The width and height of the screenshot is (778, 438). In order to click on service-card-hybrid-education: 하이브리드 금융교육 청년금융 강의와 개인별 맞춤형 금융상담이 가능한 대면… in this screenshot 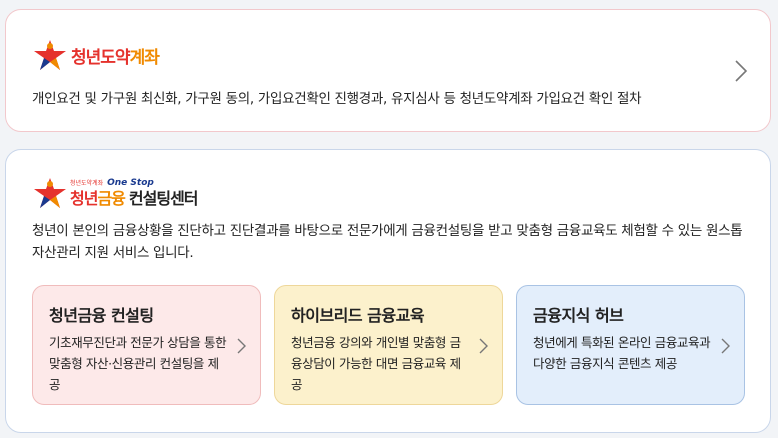, I will do `click(388, 345)`.